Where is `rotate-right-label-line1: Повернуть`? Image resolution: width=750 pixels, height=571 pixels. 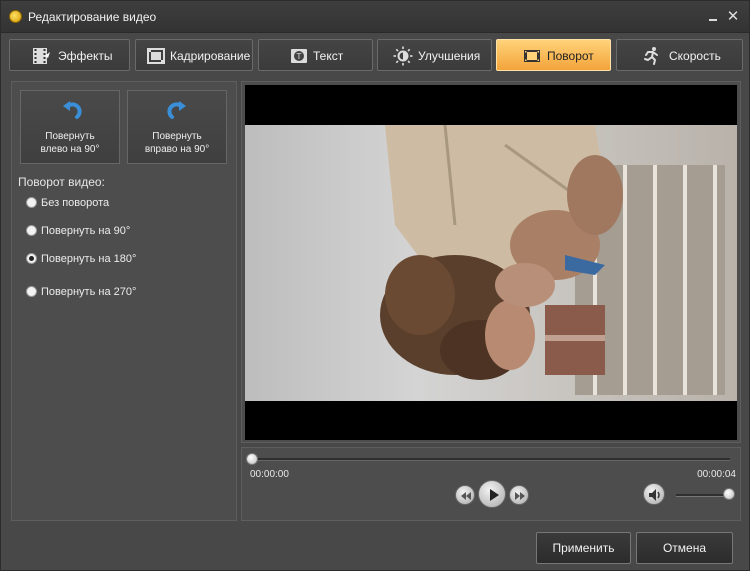
rotate-right-label-line1: Повернуть is located at coordinates (177, 136).